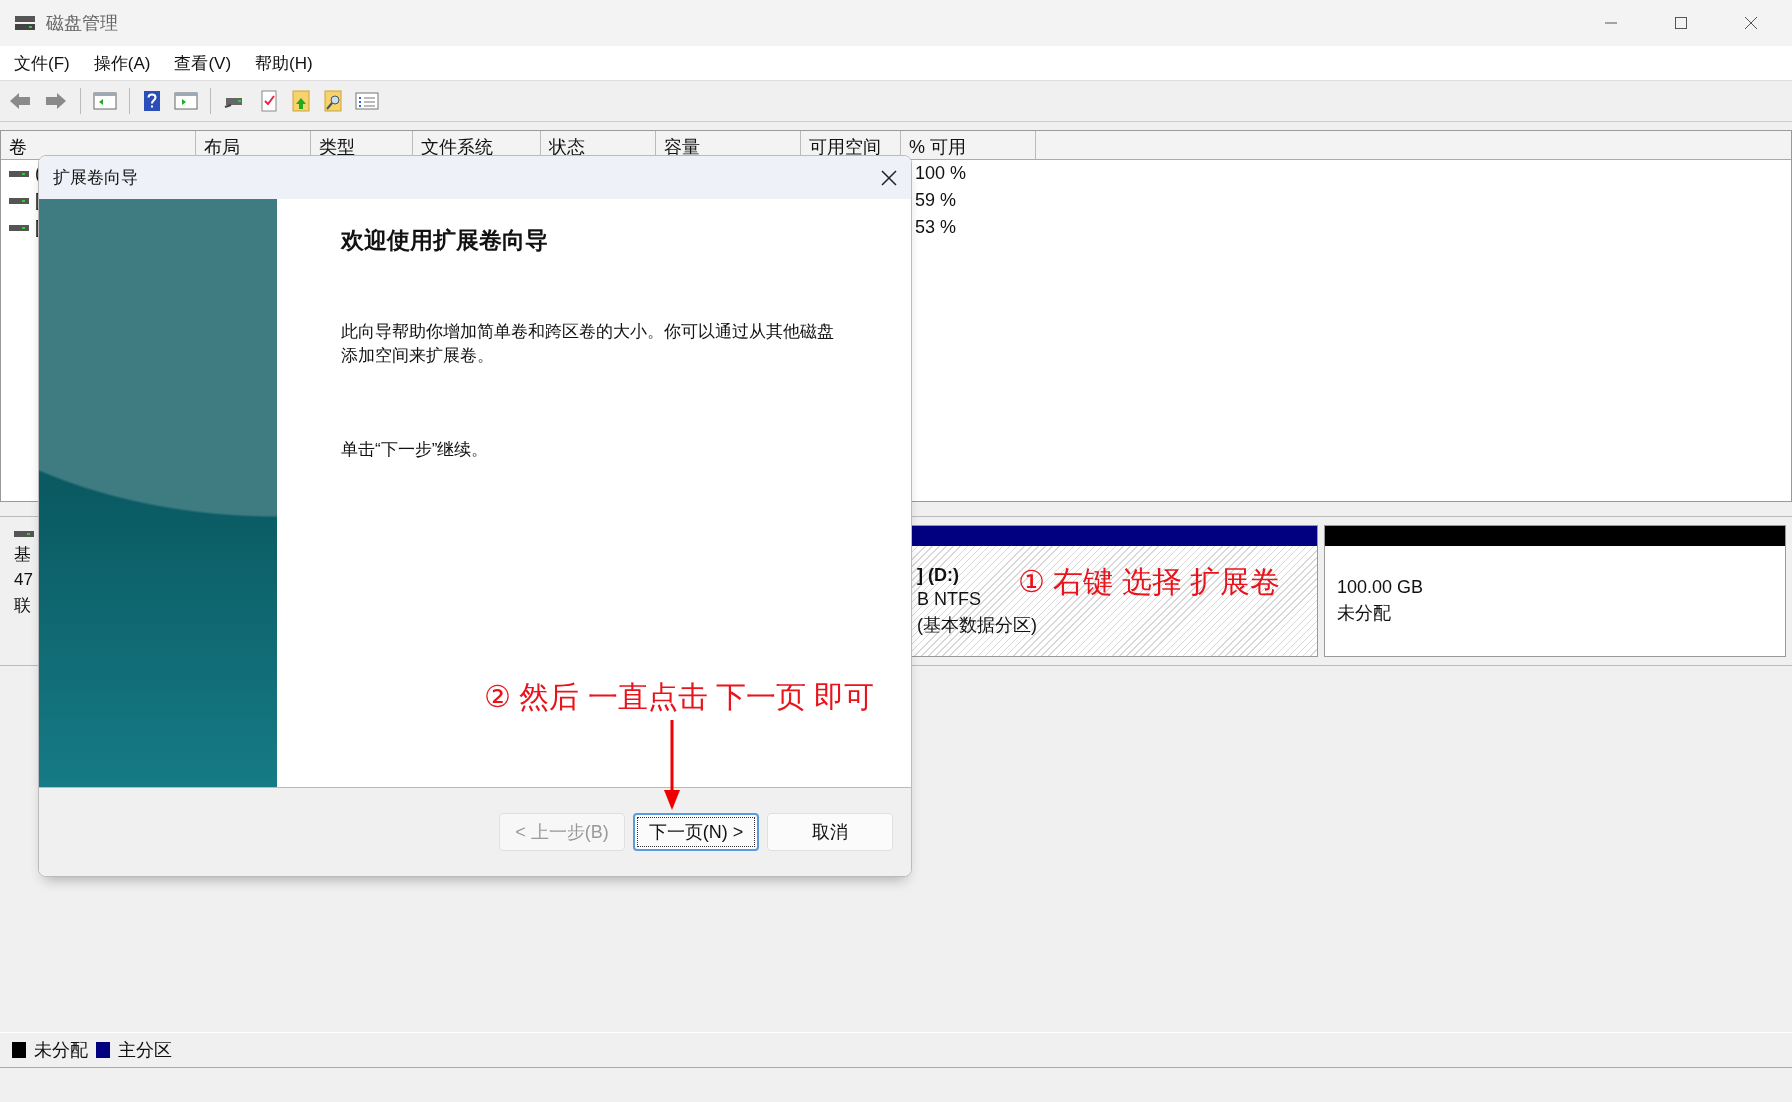  I want to click on annotation-text: ② 然后 一直点击 下一页 即可, so click(679, 697).